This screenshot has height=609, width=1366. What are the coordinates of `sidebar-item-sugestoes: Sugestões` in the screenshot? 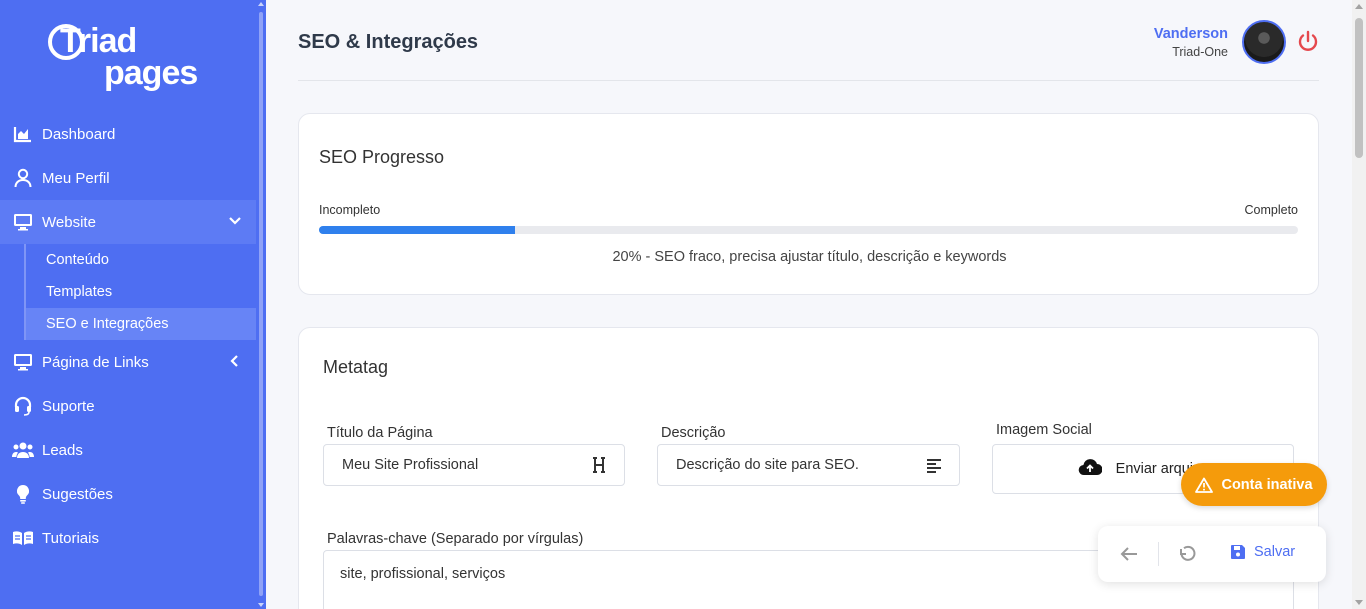 It's located at (128, 494).